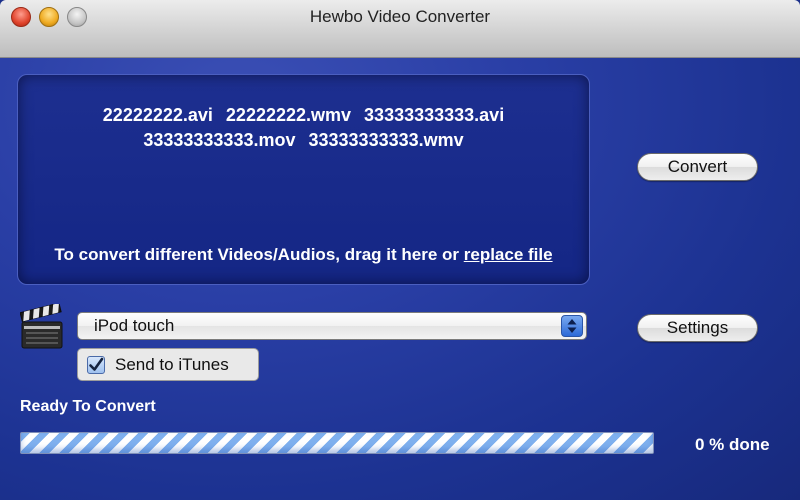  I want to click on progress-percent: 0 % done, so click(732, 444).